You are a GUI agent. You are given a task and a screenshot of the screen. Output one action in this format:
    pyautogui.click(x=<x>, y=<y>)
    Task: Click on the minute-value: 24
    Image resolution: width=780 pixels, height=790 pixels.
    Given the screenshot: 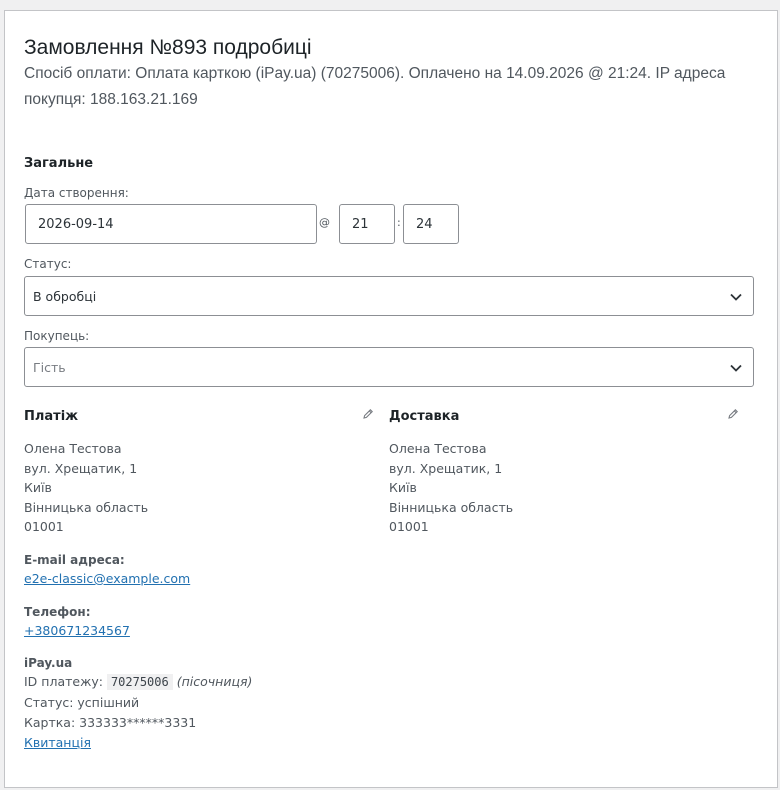 What is the action you would take?
    pyautogui.click(x=424, y=224)
    